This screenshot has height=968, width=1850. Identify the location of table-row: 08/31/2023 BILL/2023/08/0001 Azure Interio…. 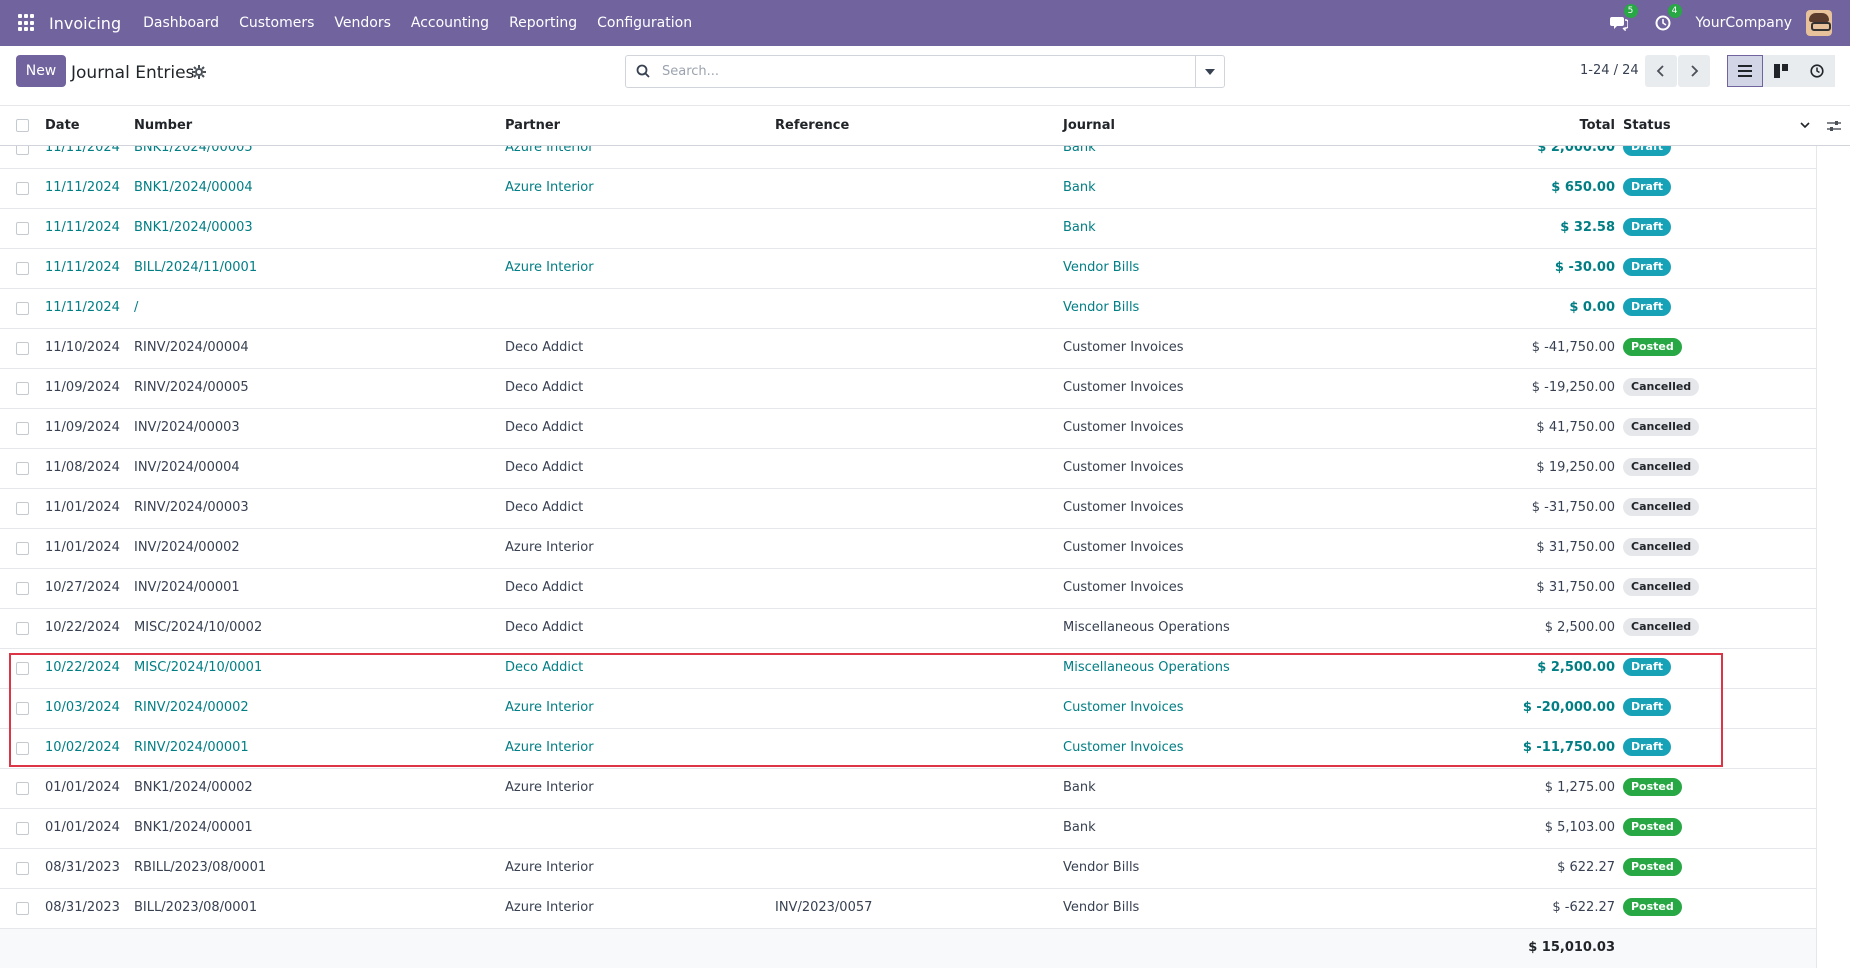
(908, 909).